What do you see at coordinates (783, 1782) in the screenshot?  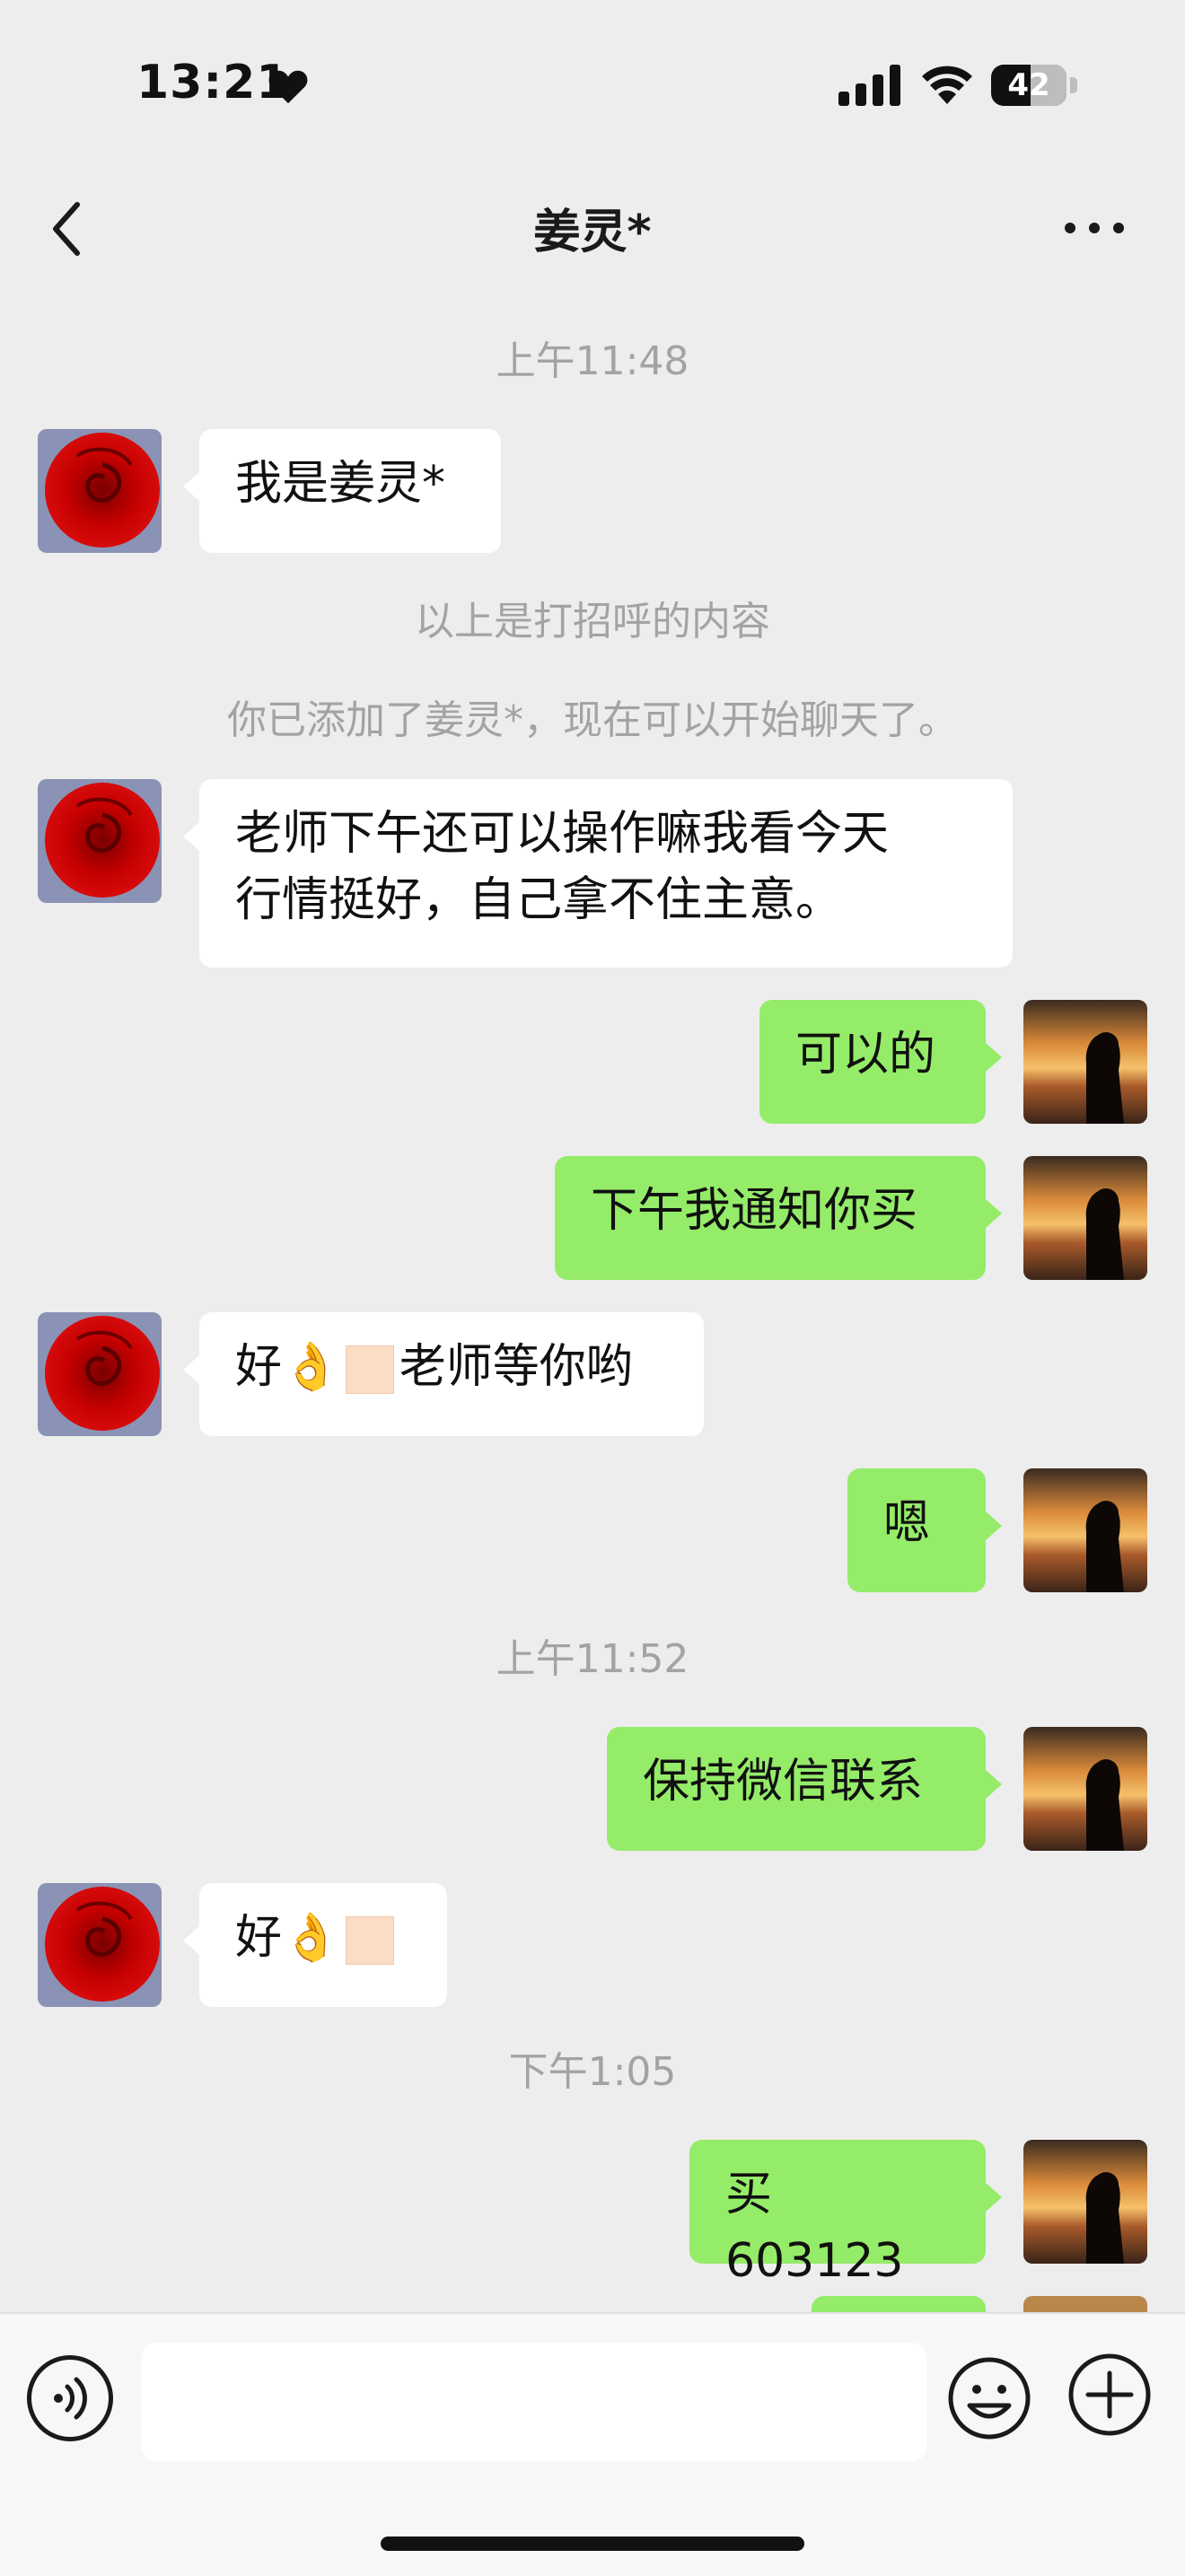 I see `message-text: 保持微信联系` at bounding box center [783, 1782].